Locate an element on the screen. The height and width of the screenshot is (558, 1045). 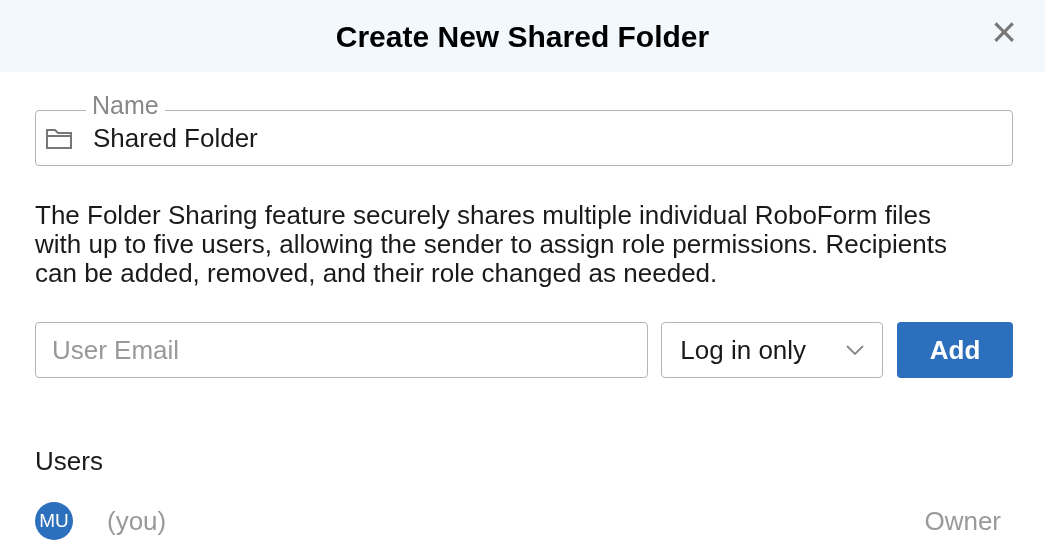
section-heading: Users is located at coordinates (69, 461).